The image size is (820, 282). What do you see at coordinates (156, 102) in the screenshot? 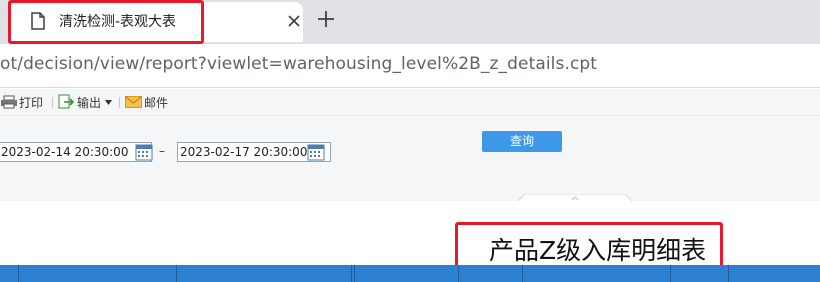
I see `mail-label: 邮件` at bounding box center [156, 102].